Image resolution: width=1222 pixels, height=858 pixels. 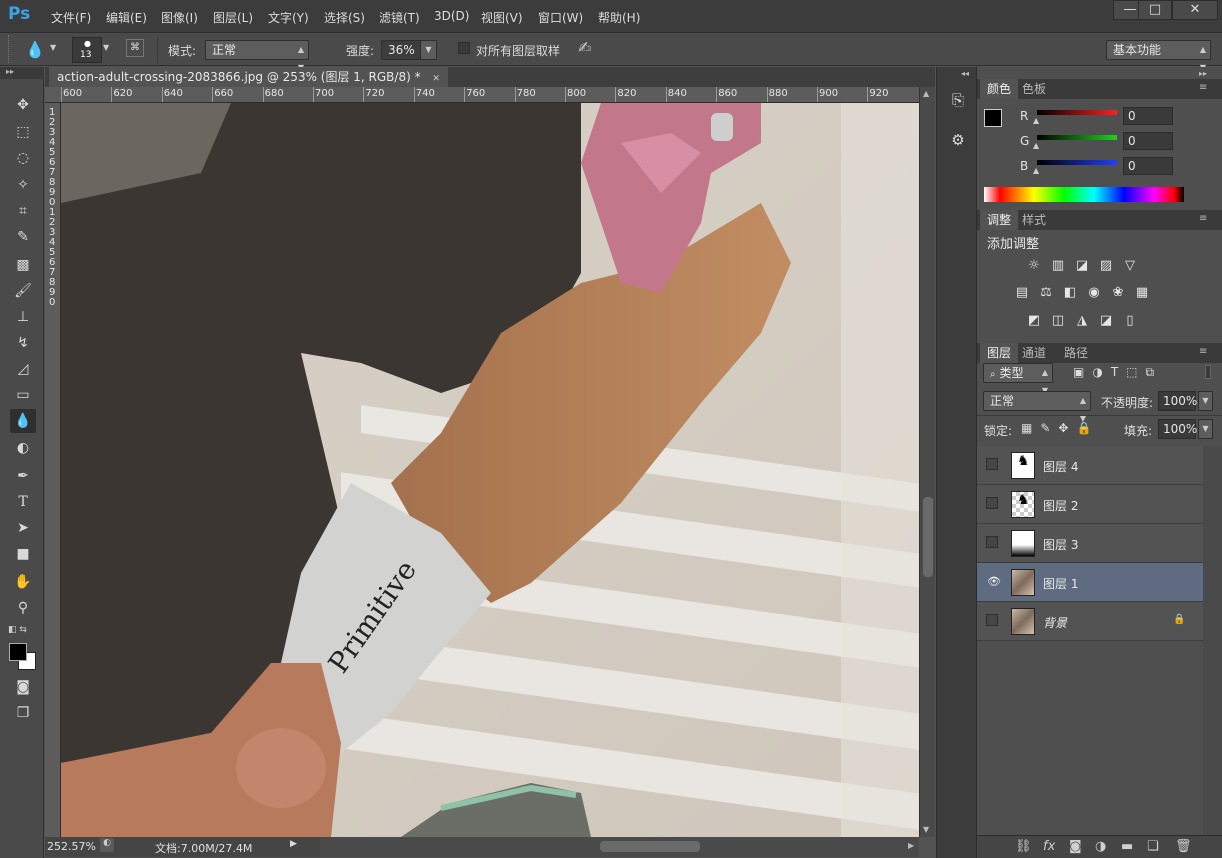 What do you see at coordinates (22, 73) in the screenshot?
I see `collapse-tools-icon: ▸▸` at bounding box center [22, 73].